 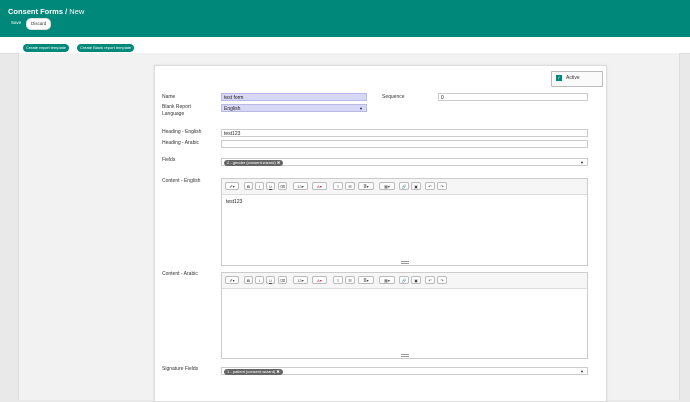 What do you see at coordinates (180, 274) in the screenshot?
I see `content-arabic-label: Content - Arabic` at bounding box center [180, 274].